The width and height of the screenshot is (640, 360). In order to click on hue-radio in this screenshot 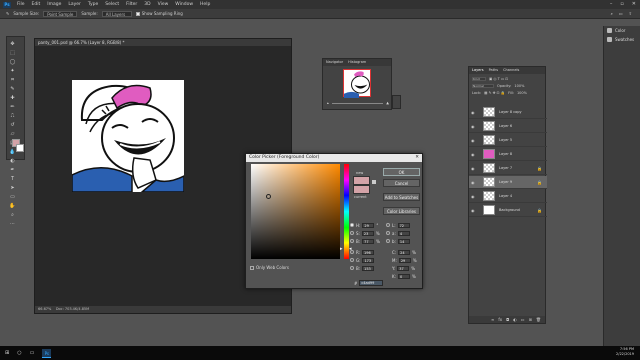, I will do `click(352, 225)`.